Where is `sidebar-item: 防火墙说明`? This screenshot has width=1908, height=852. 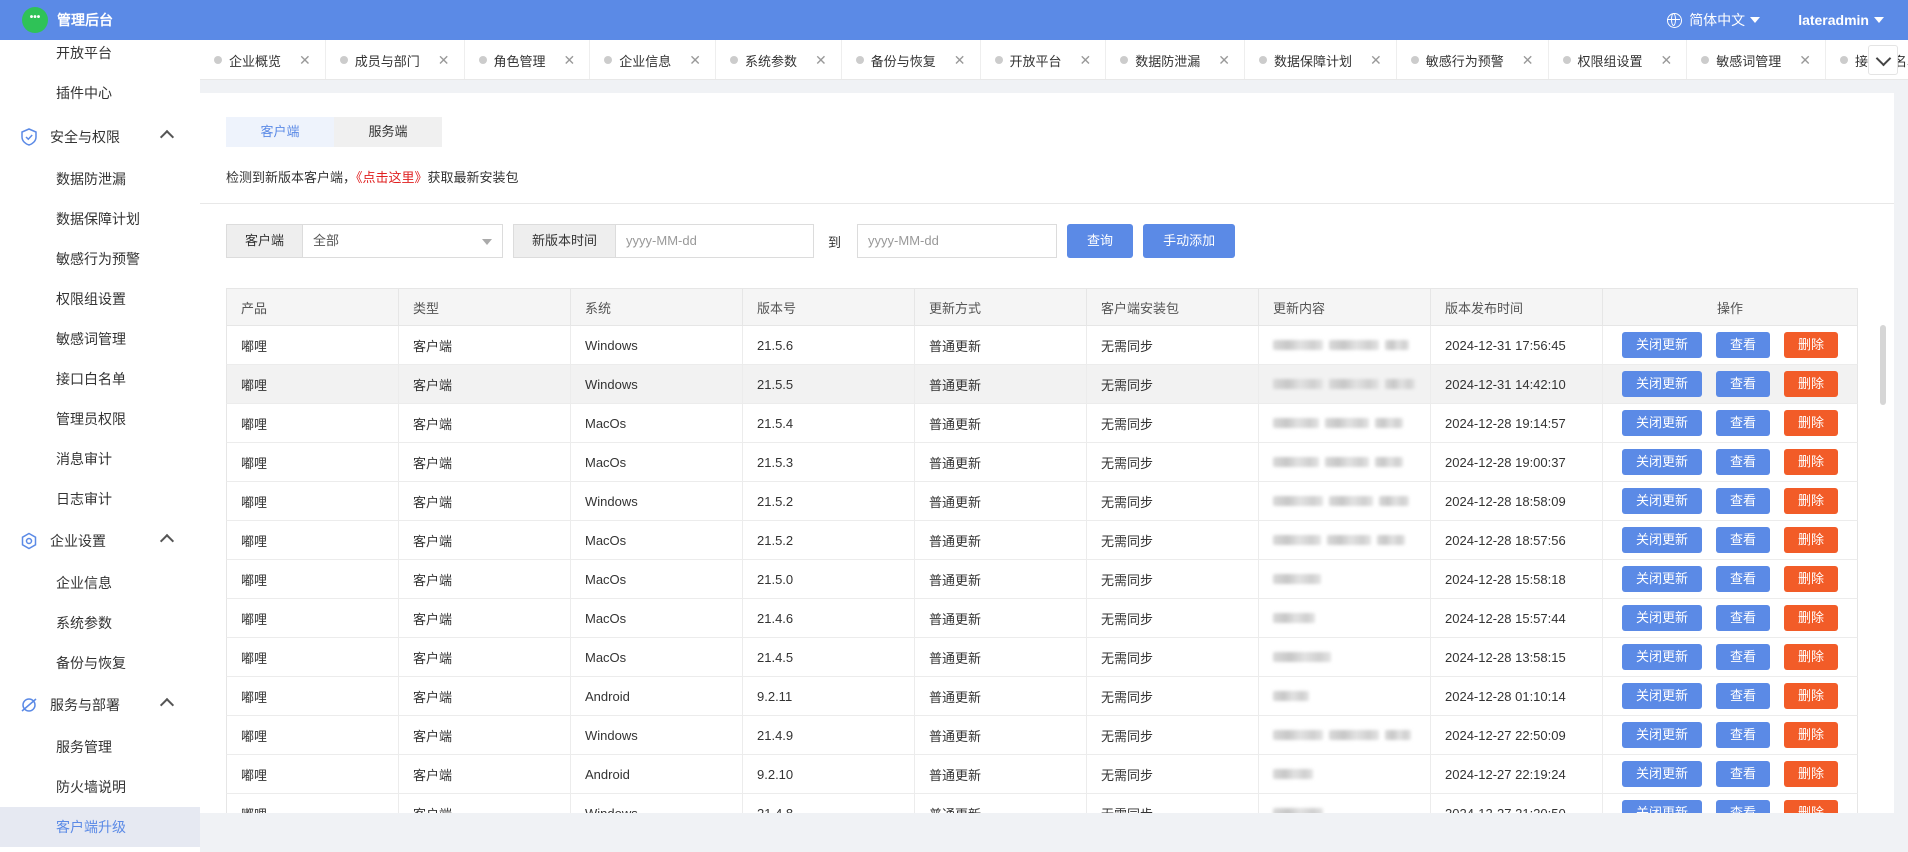
sidebar-item: 防火墙说明 is located at coordinates (100, 787).